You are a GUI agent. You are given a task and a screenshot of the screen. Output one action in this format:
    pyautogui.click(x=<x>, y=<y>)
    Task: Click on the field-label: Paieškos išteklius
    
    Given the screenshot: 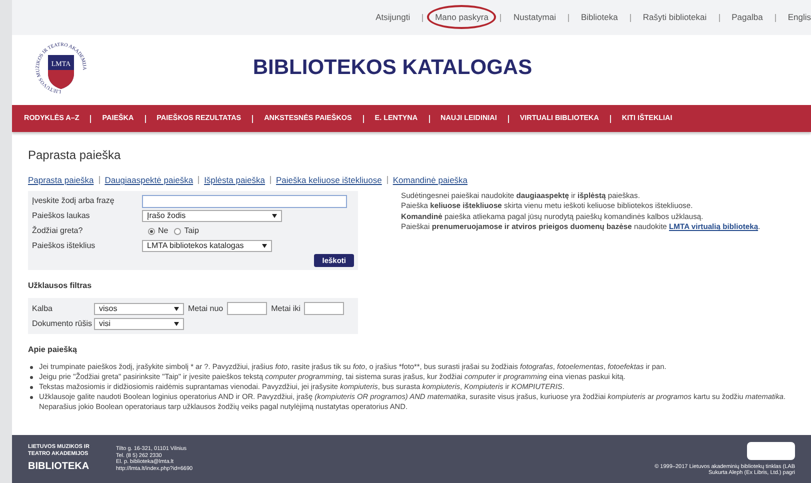 What is the action you would take?
    pyautogui.click(x=64, y=246)
    